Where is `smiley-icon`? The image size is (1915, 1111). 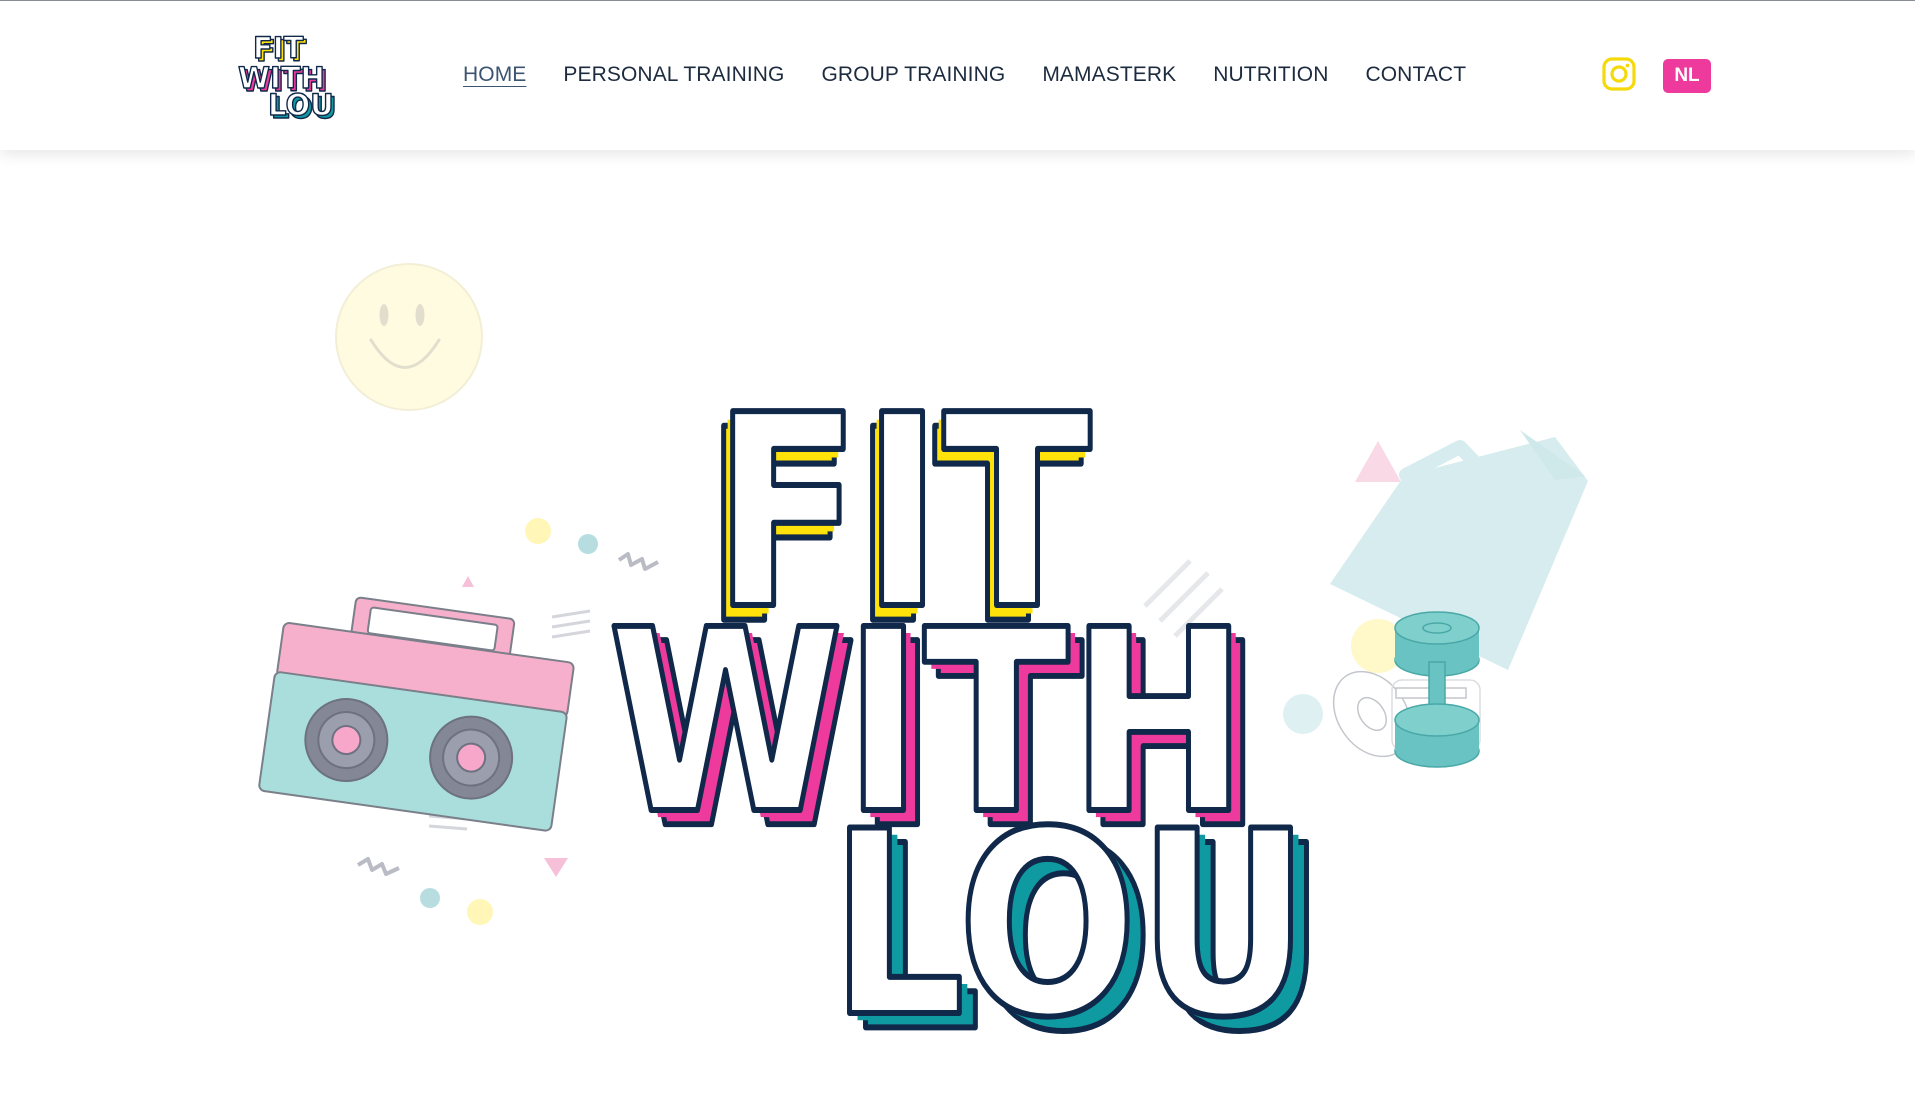 smiley-icon is located at coordinates (409, 337).